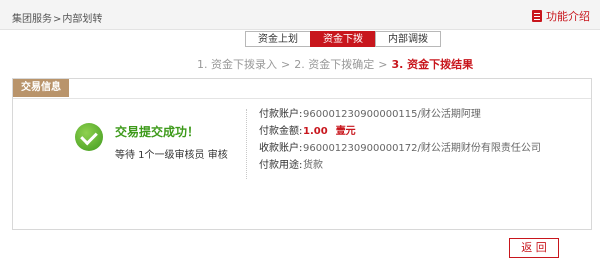  What do you see at coordinates (313, 165) in the screenshot?
I see `detail-value: 货款` at bounding box center [313, 165].